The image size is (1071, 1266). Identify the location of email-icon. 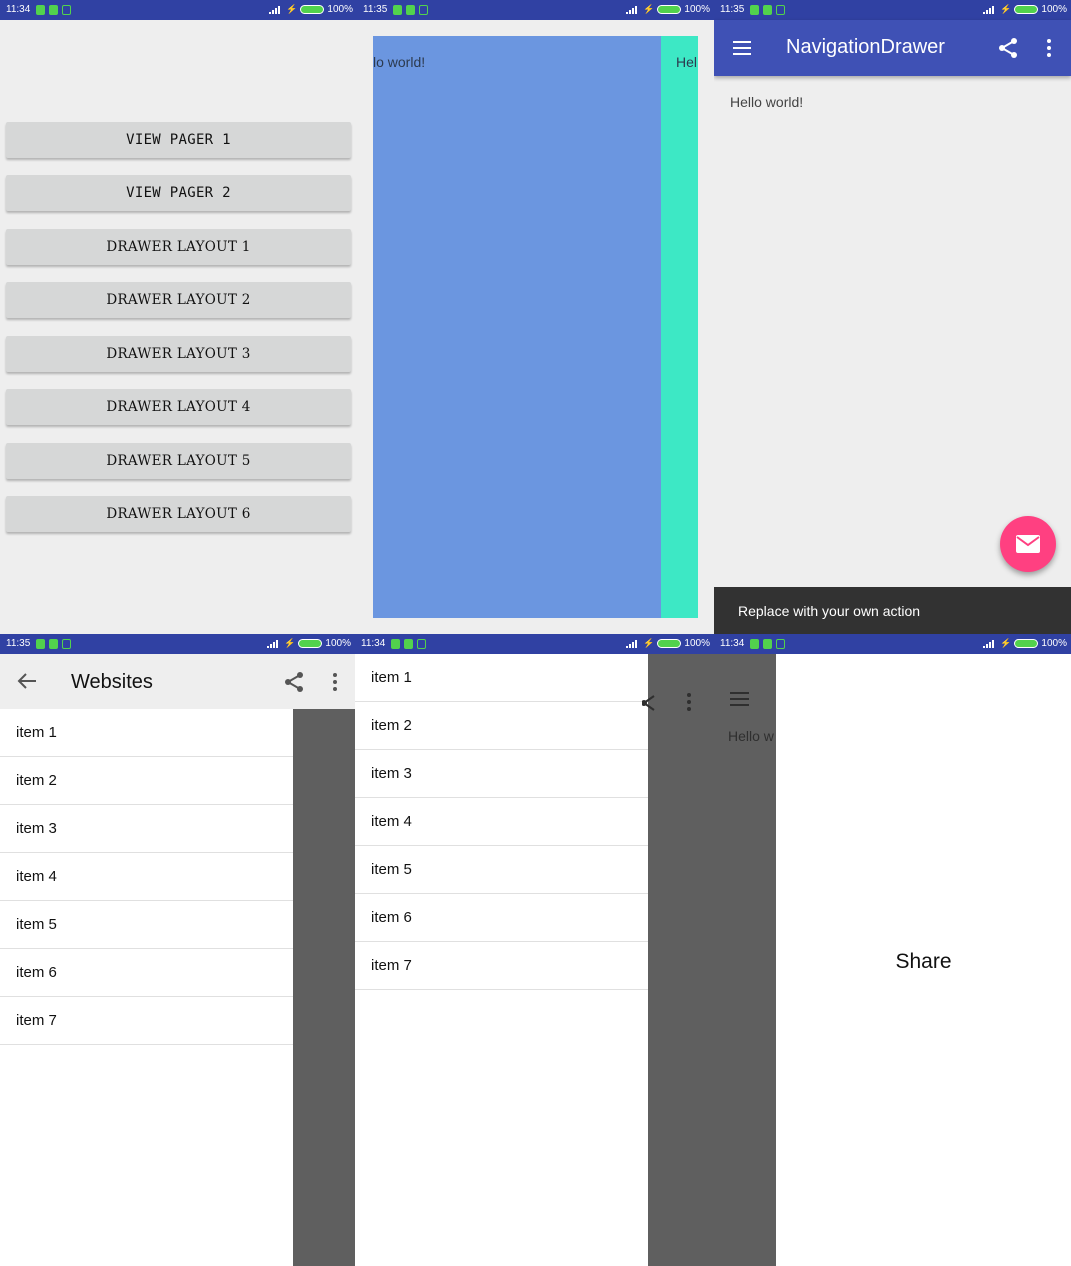
(1028, 544).